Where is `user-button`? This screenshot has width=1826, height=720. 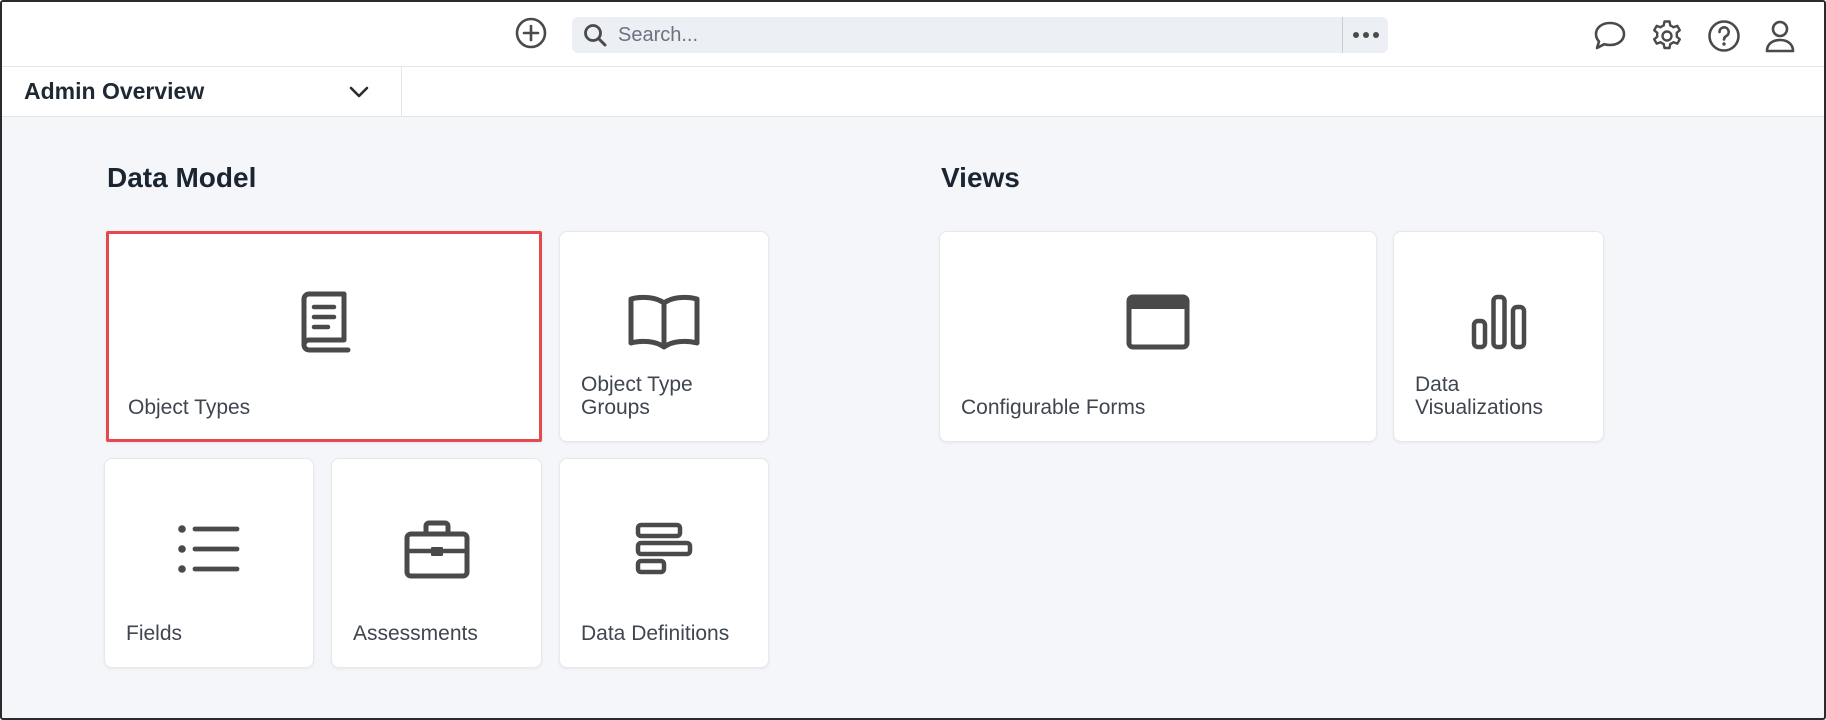
user-button is located at coordinates (1780, 36).